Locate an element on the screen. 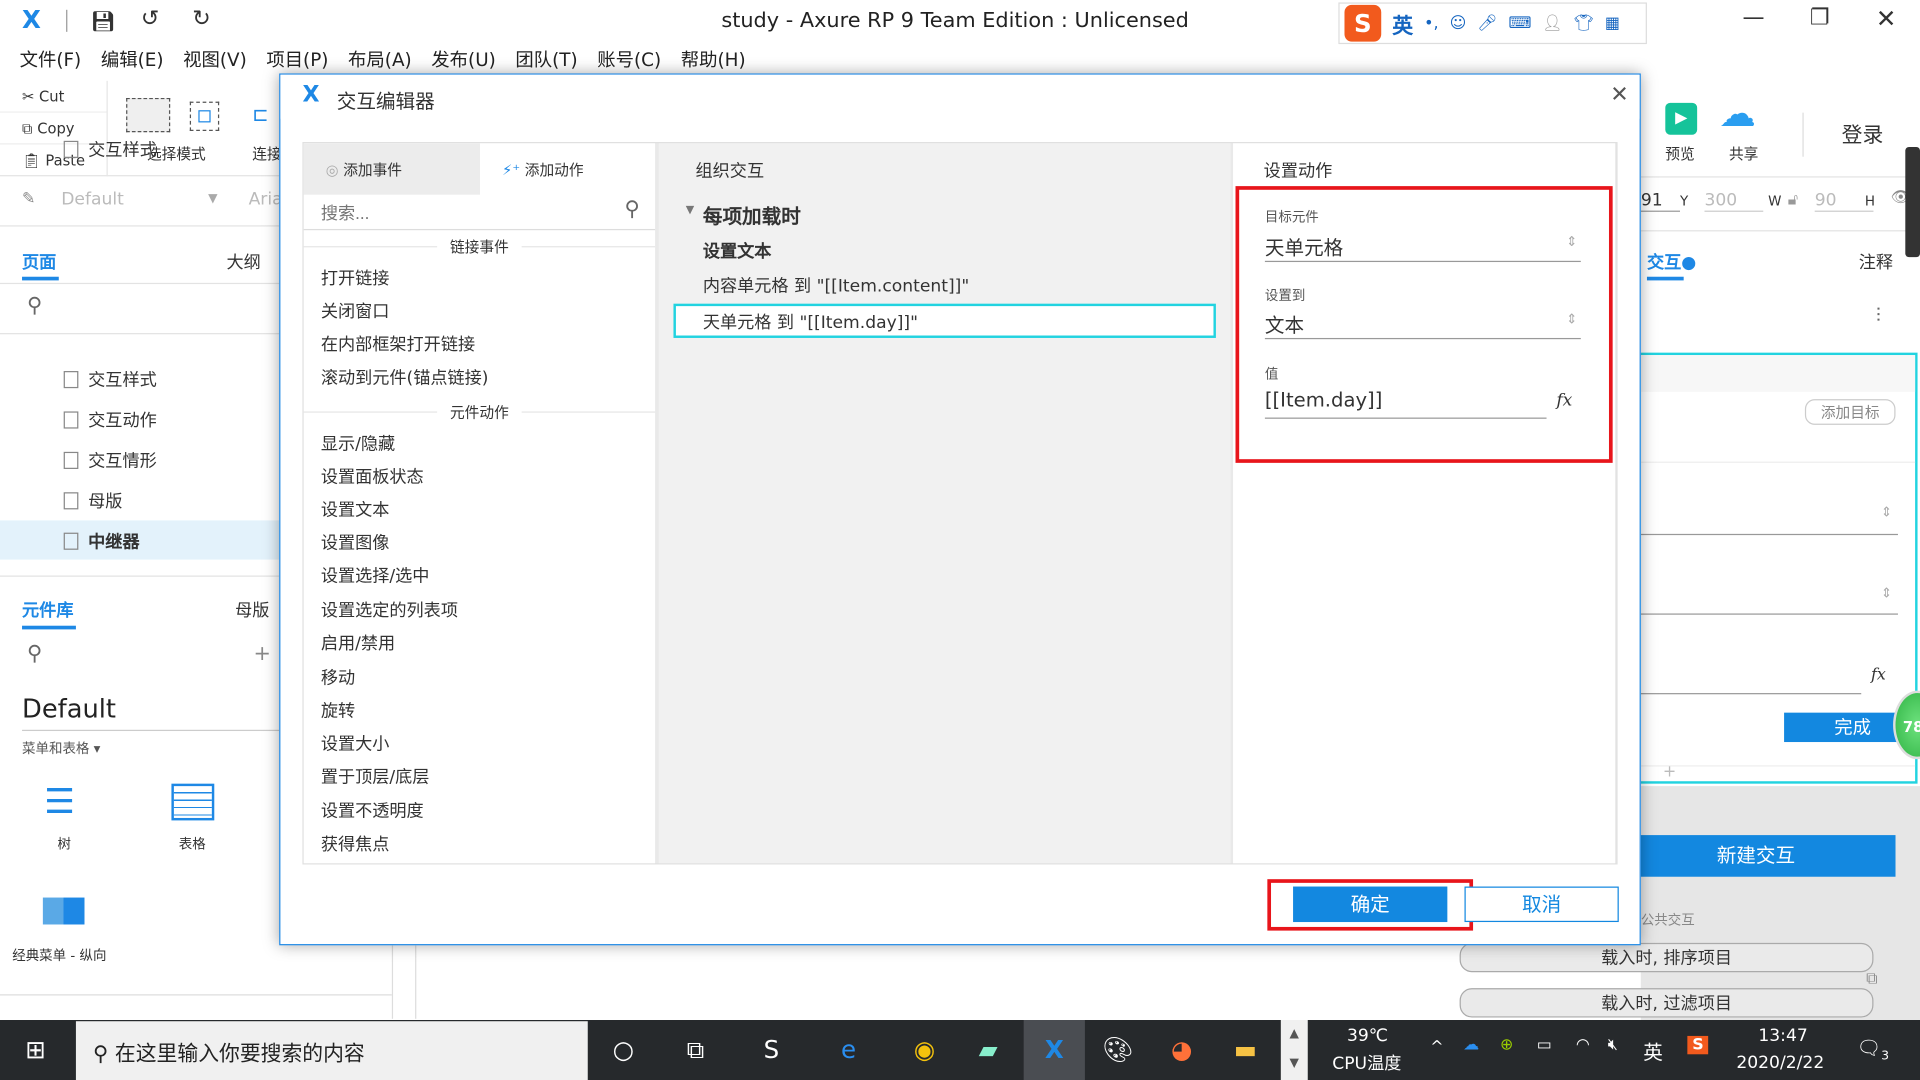  action-set-size: 设置大小 is located at coordinates (355, 743).